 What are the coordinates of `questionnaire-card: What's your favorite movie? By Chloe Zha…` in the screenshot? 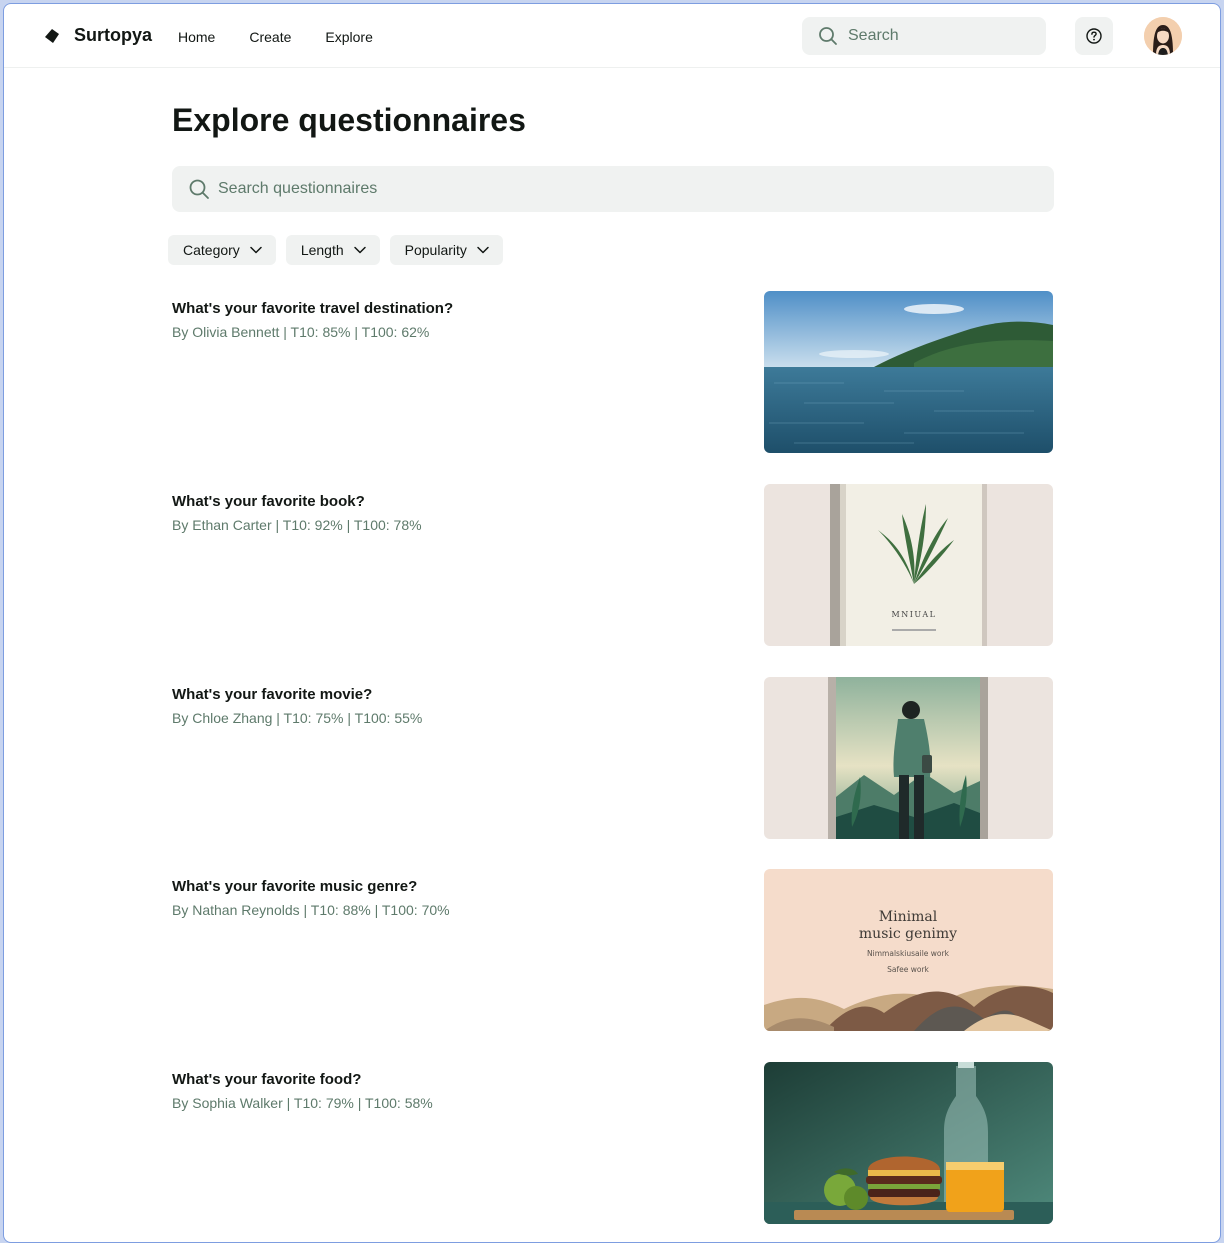 It's located at (613, 763).